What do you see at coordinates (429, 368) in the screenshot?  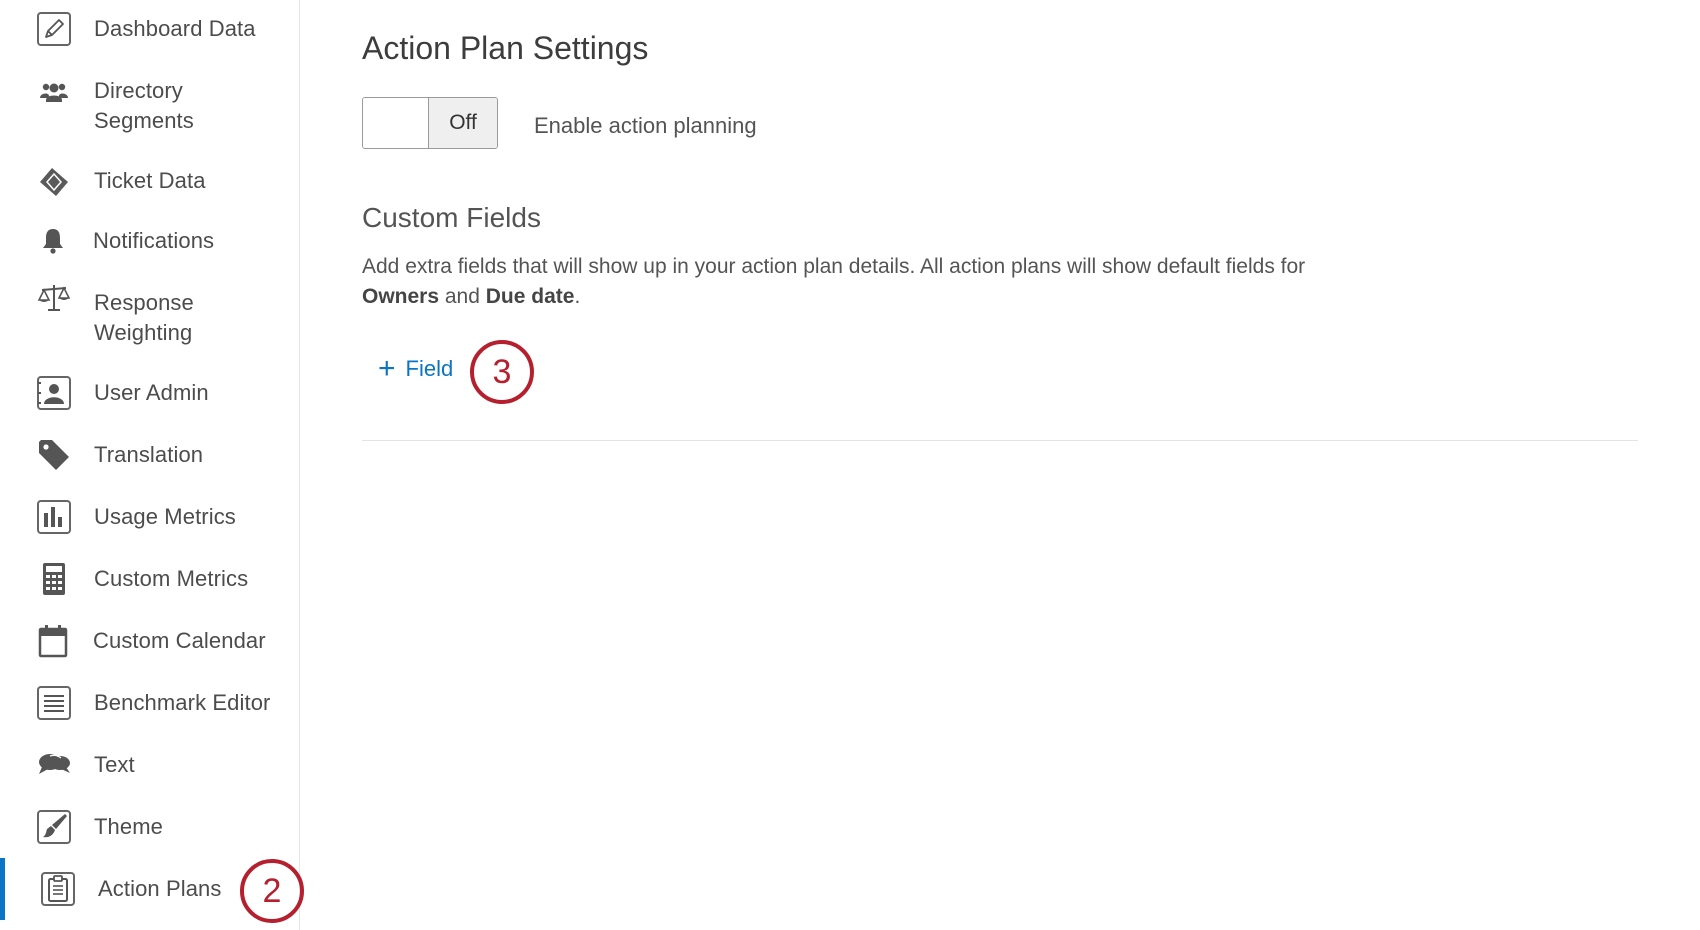 I see `add-field-label: Field` at bounding box center [429, 368].